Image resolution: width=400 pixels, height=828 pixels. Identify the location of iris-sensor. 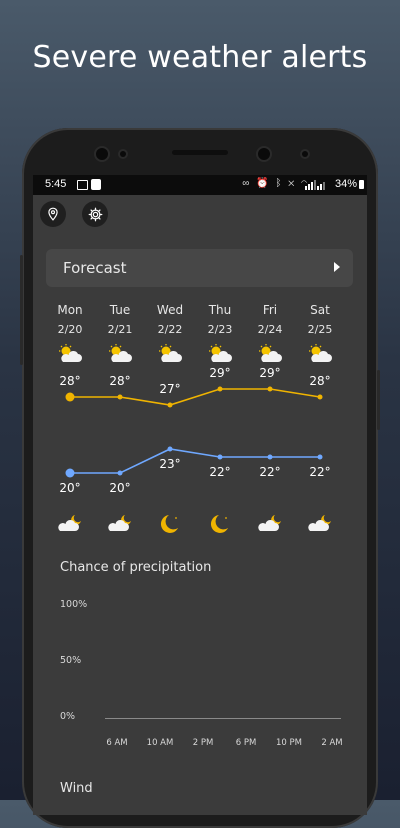
(305, 154).